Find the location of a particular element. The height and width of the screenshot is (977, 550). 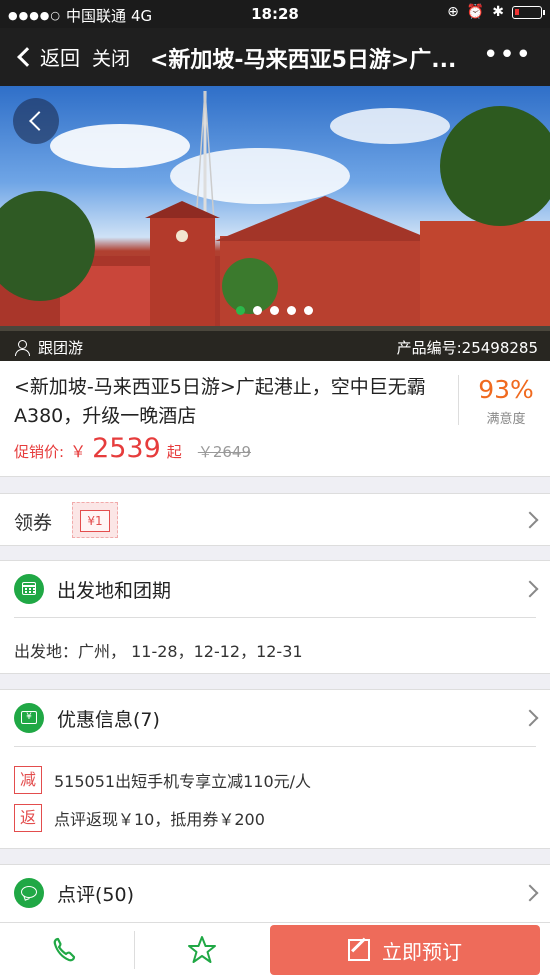

status-right: ⊕ ⏰ ✱ is located at coordinates (496, 12).